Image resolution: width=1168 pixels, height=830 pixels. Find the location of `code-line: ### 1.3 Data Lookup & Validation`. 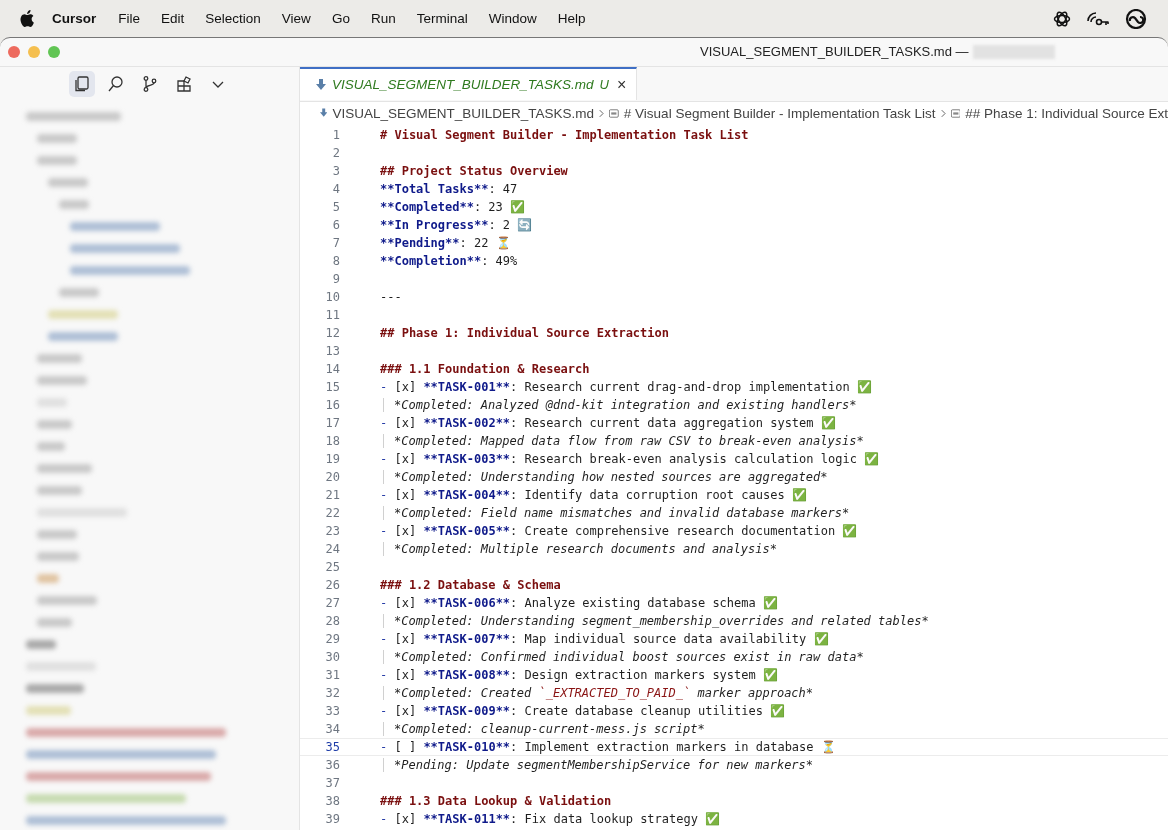

code-line: ### 1.3 Data Lookup & Validation is located at coordinates (496, 801).